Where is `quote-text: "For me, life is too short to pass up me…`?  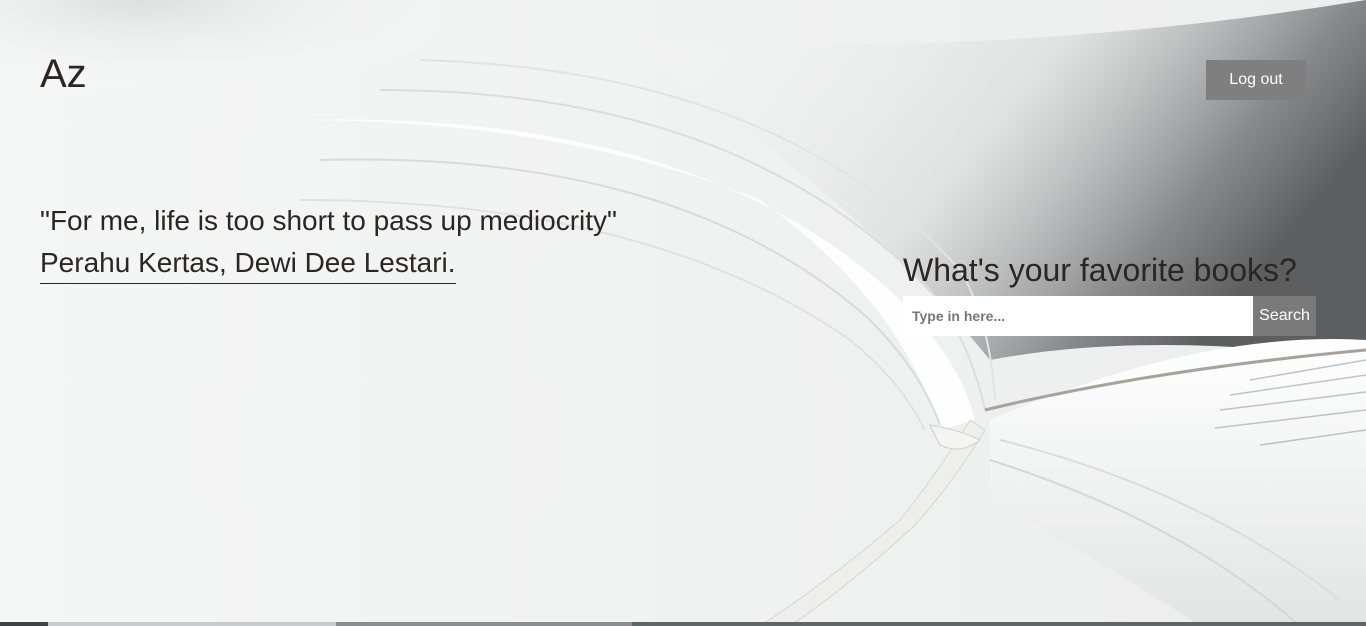
quote-text: "For me, life is too short to pass up me… is located at coordinates (328, 220).